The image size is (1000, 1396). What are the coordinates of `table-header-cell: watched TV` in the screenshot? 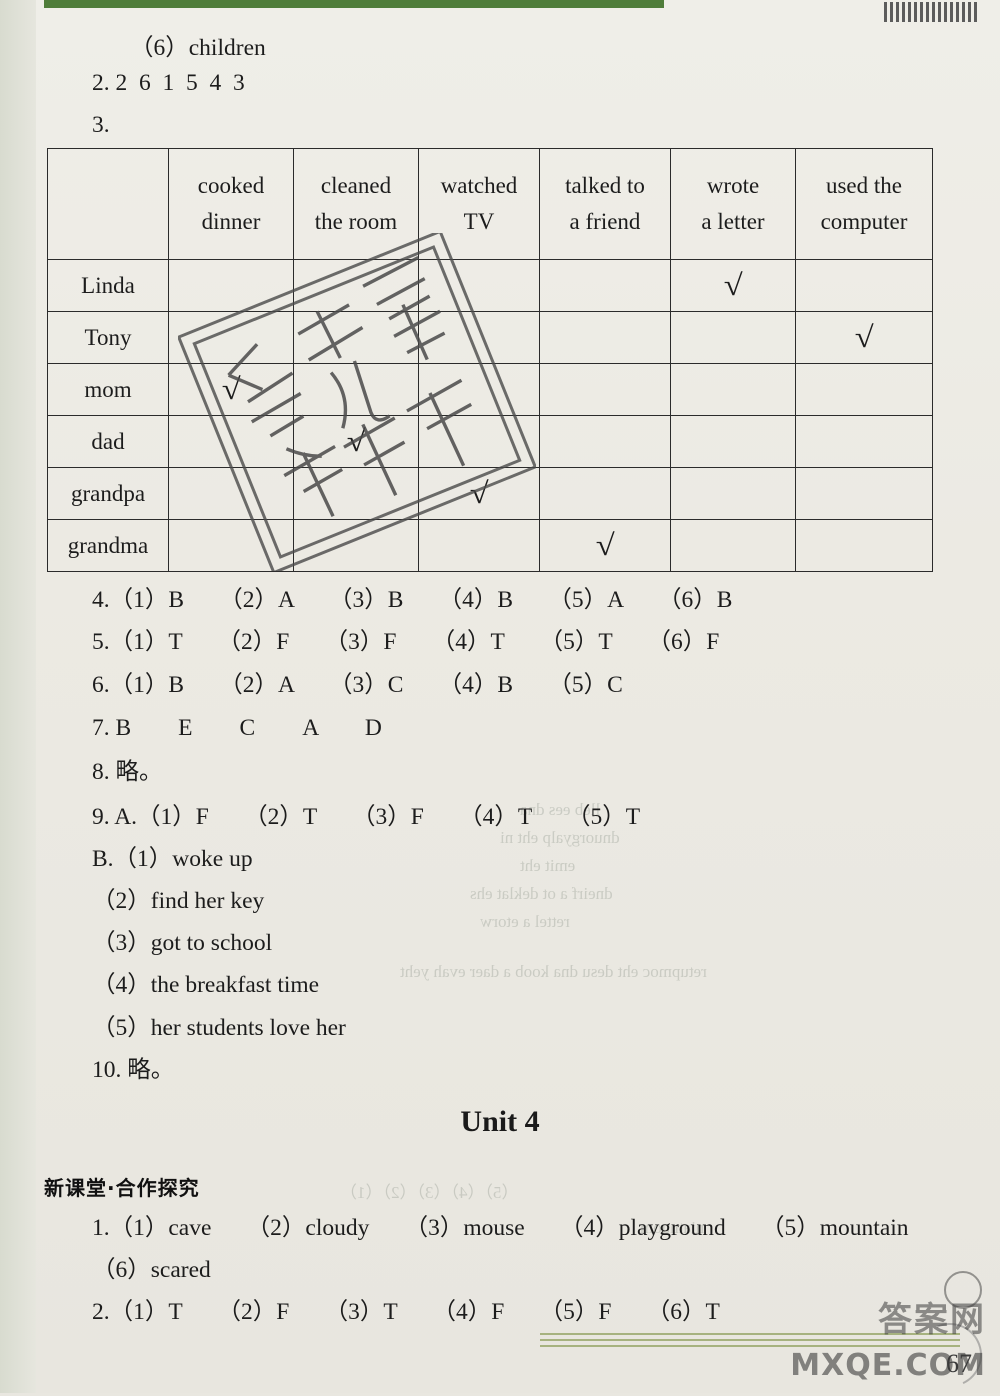 It's located at (479, 204).